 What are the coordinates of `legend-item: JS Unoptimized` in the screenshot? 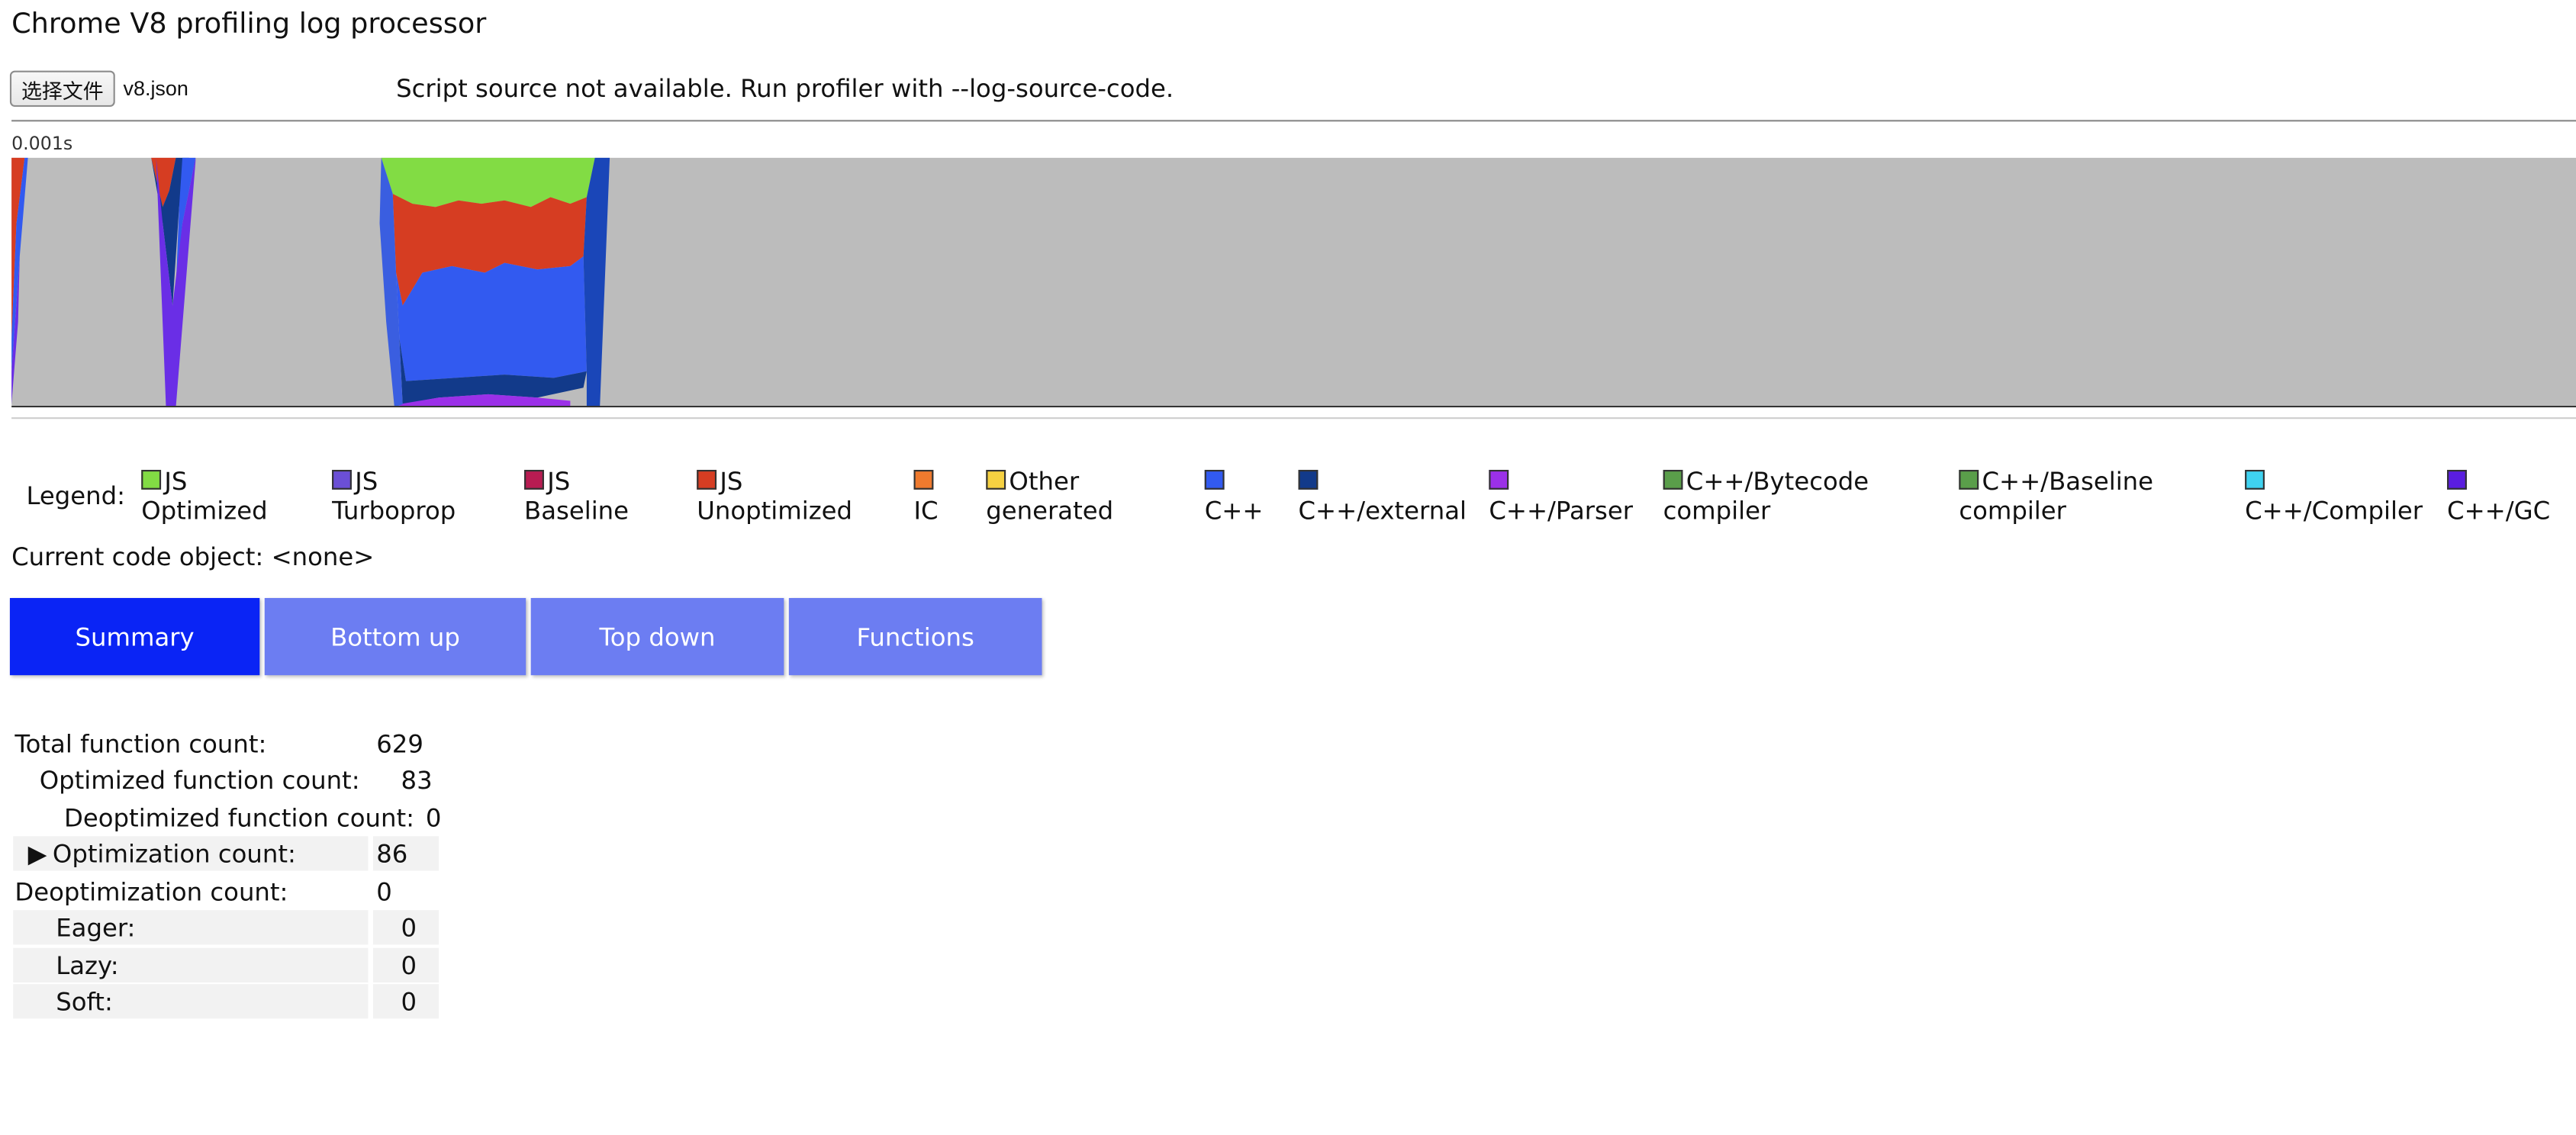 It's located at (774, 497).